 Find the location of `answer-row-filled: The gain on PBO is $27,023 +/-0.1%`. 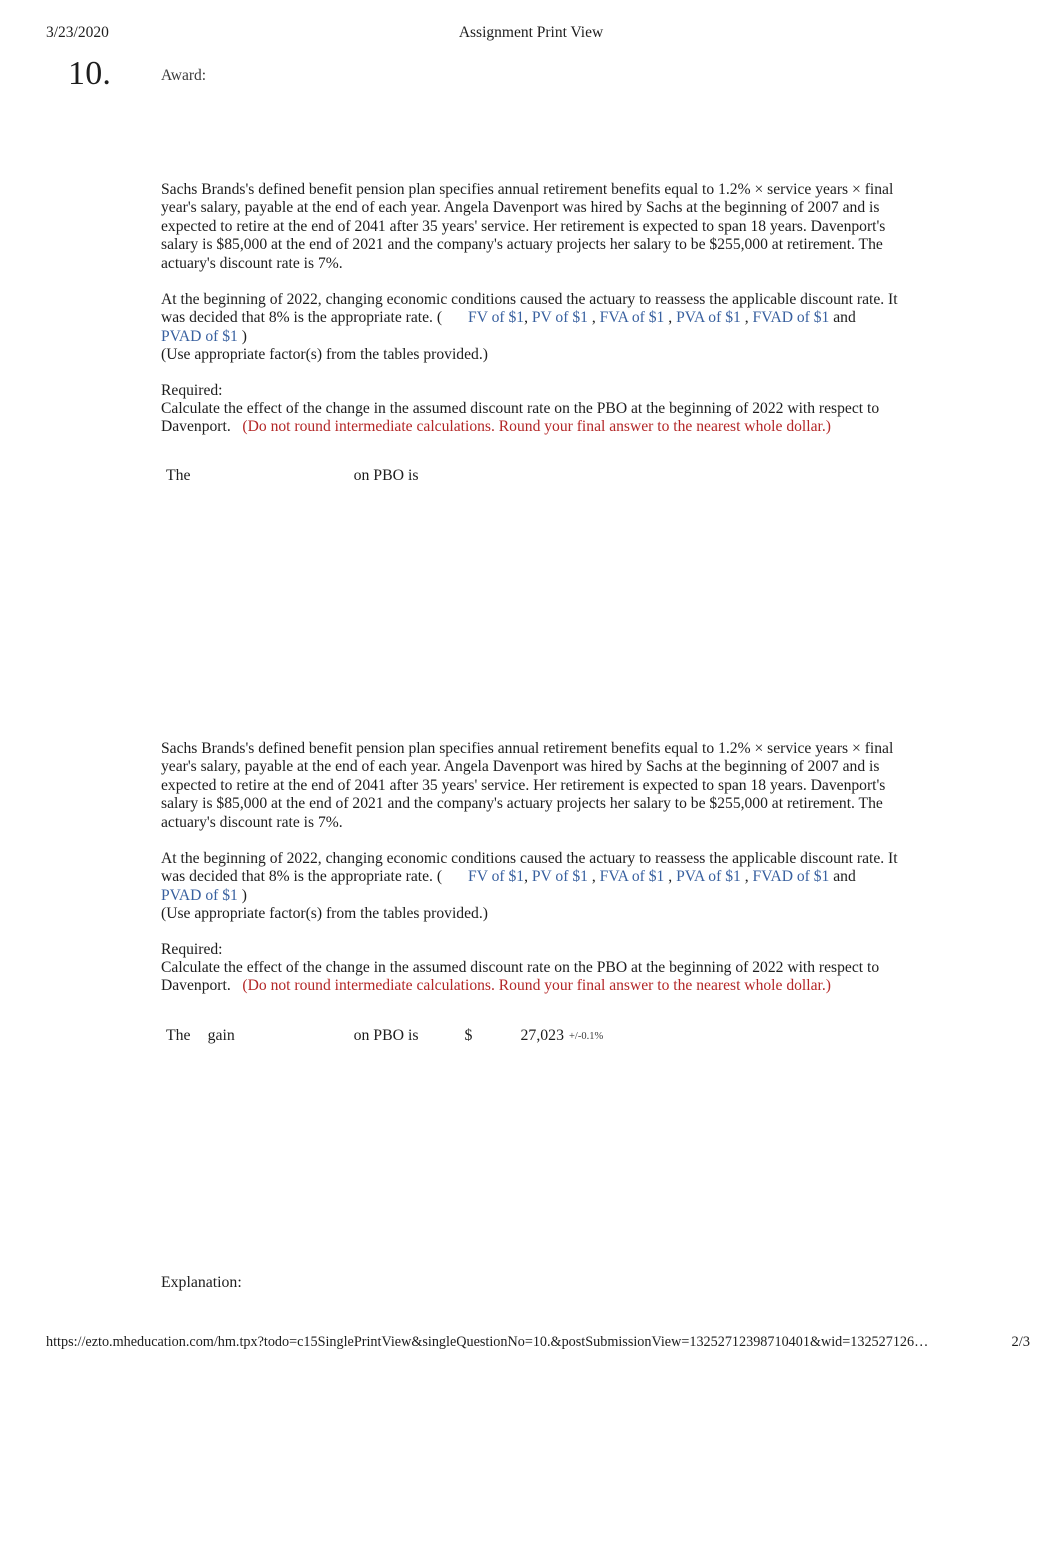

answer-row-filled: The gain on PBO is $27,023 +/-0.1% is located at coordinates (384, 1036).